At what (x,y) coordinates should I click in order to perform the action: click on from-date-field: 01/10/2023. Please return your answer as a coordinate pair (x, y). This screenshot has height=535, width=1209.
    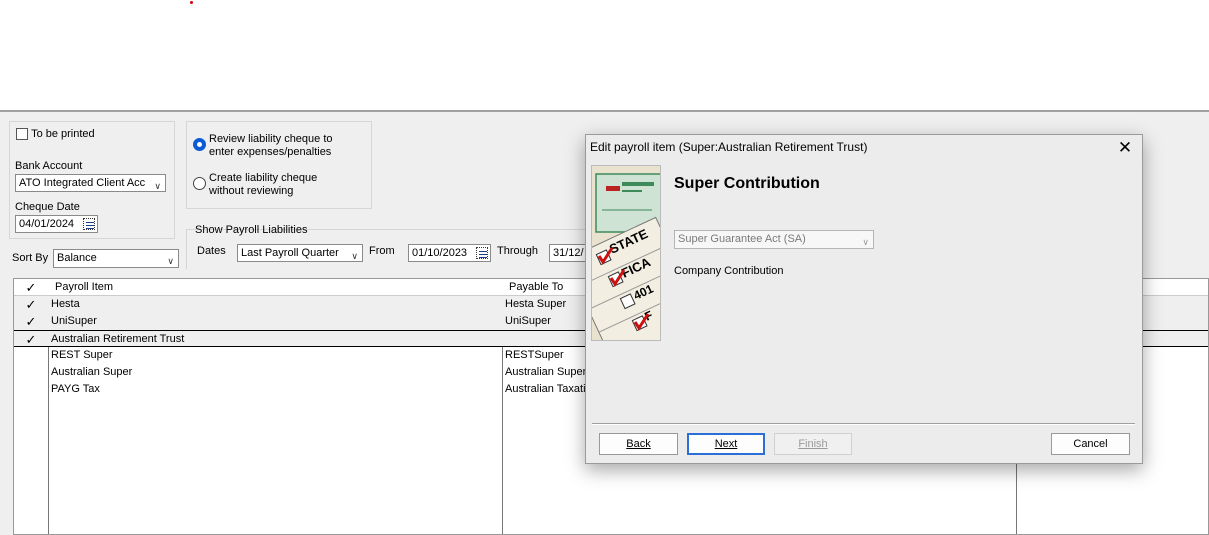
    Looking at the image, I should click on (449, 253).